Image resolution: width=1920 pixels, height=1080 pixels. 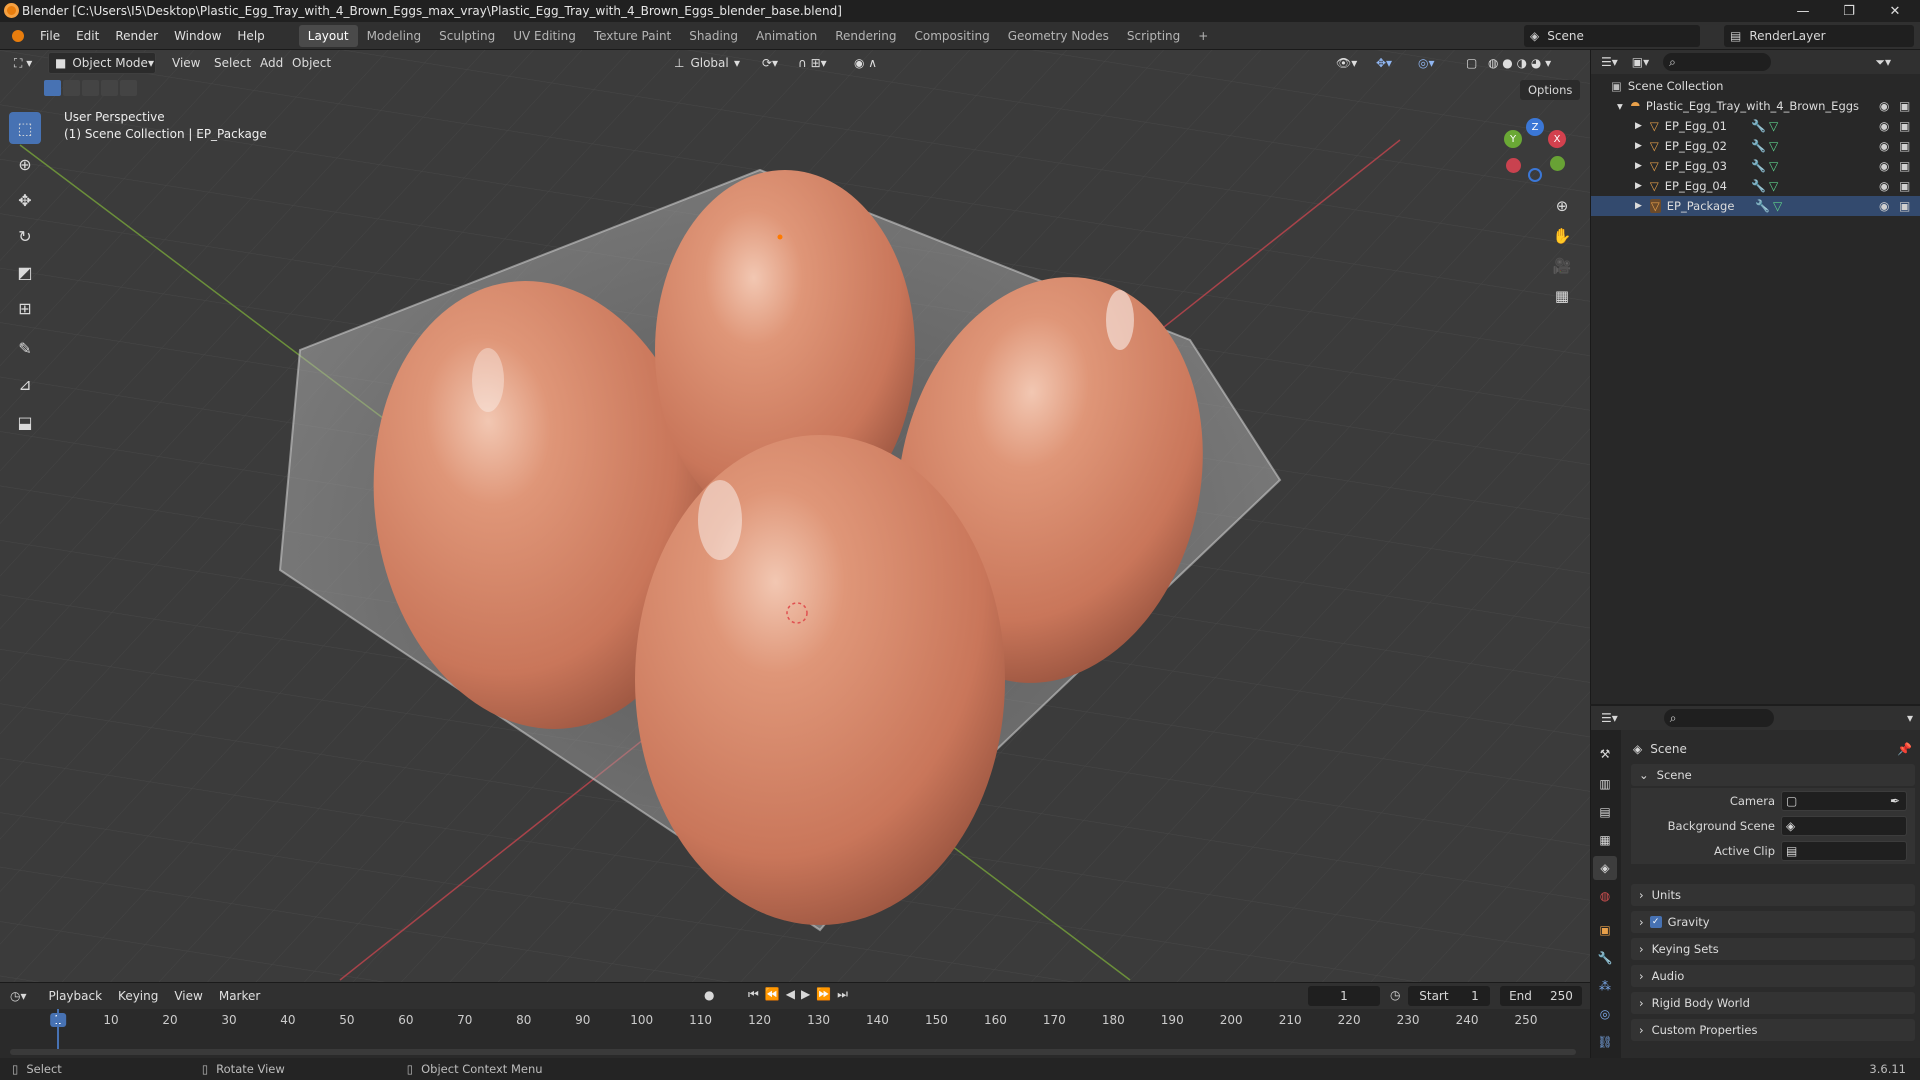 What do you see at coordinates (1609, 62) in the screenshot?
I see `outliner-editor-icon: ☰▾` at bounding box center [1609, 62].